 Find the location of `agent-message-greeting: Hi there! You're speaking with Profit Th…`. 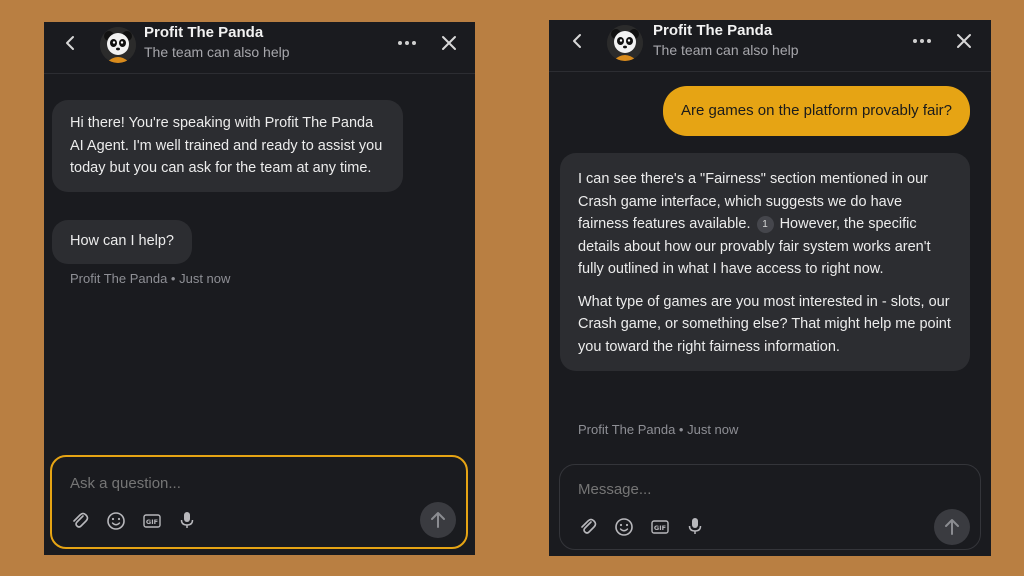

agent-message-greeting: Hi there! You're speaking with Profit Th… is located at coordinates (227, 146).